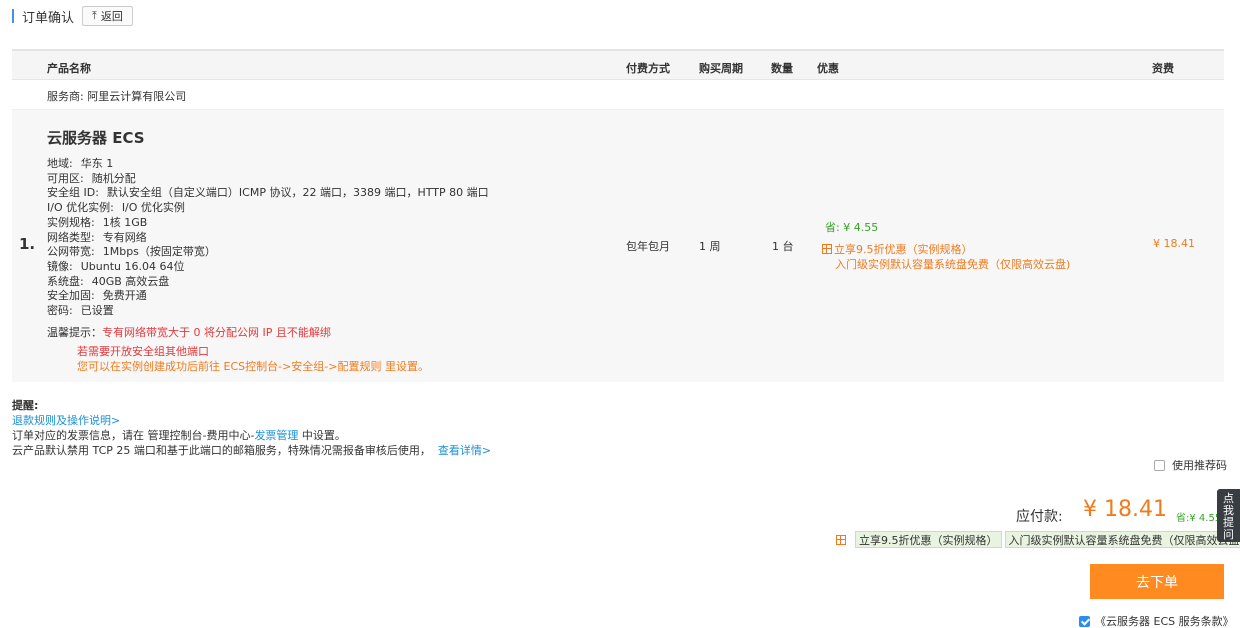 The height and width of the screenshot is (628, 1240). I want to click on invoice-text-post: 中设置。, so click(322, 435).